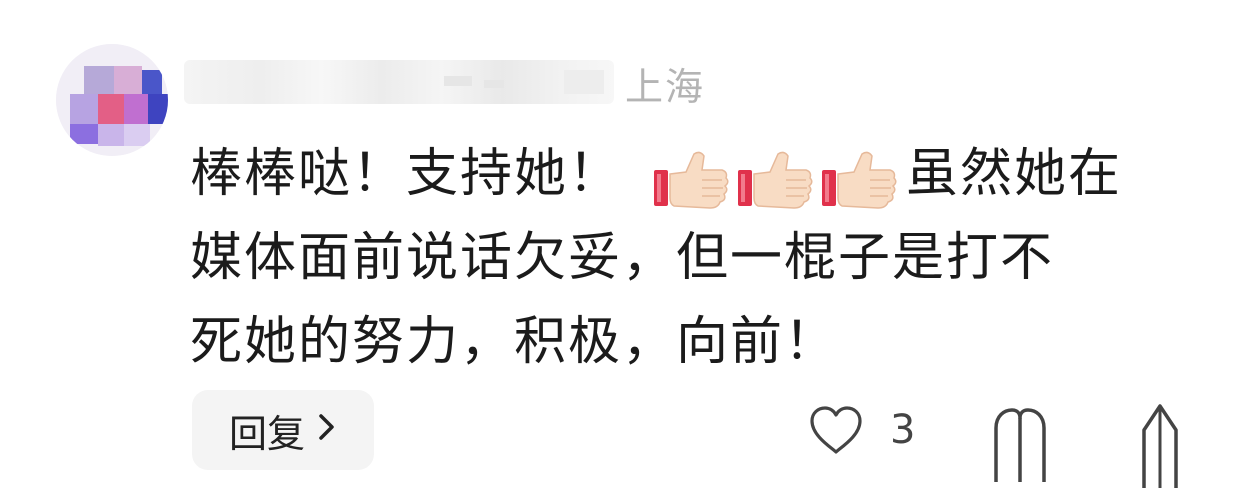 This screenshot has height=494, width=1256. What do you see at coordinates (514, 342) in the screenshot?
I see `comment-line-3: 死她的努力，积极，向前！` at bounding box center [514, 342].